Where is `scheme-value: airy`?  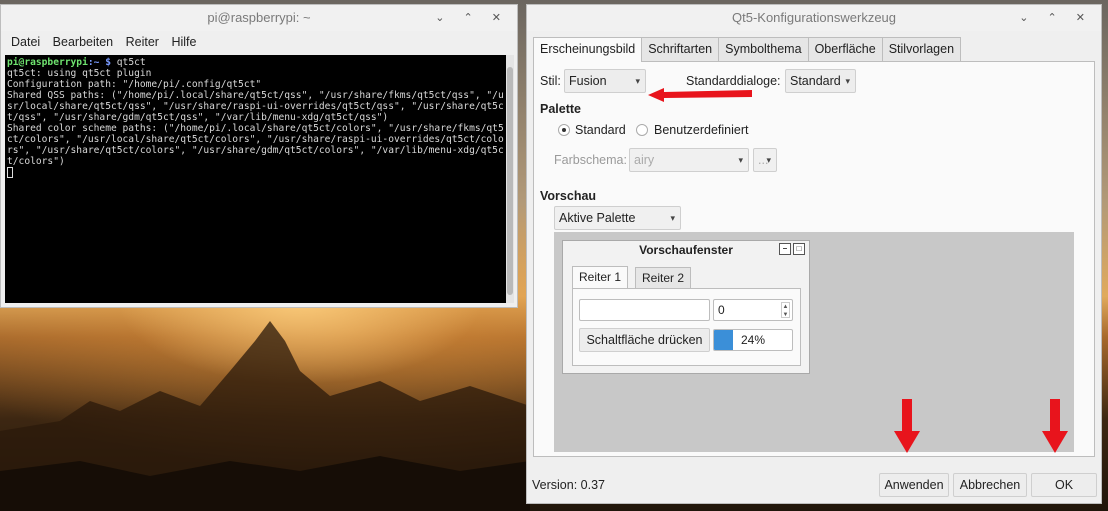
scheme-value: airy is located at coordinates (644, 160).